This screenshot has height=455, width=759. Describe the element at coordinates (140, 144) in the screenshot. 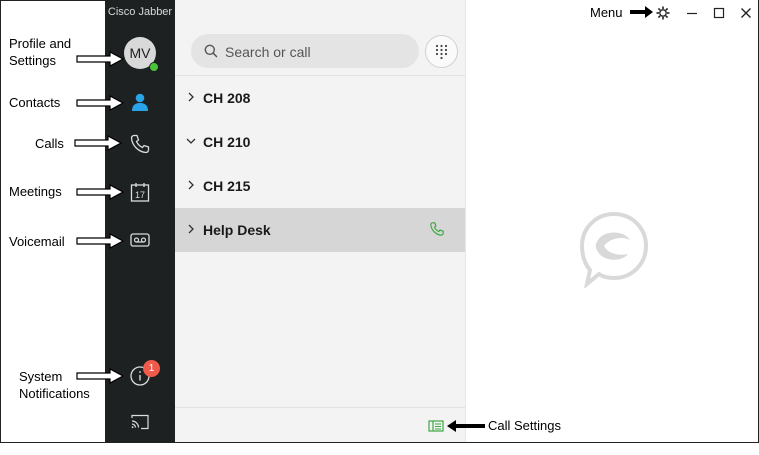

I see `calls-icon` at that location.